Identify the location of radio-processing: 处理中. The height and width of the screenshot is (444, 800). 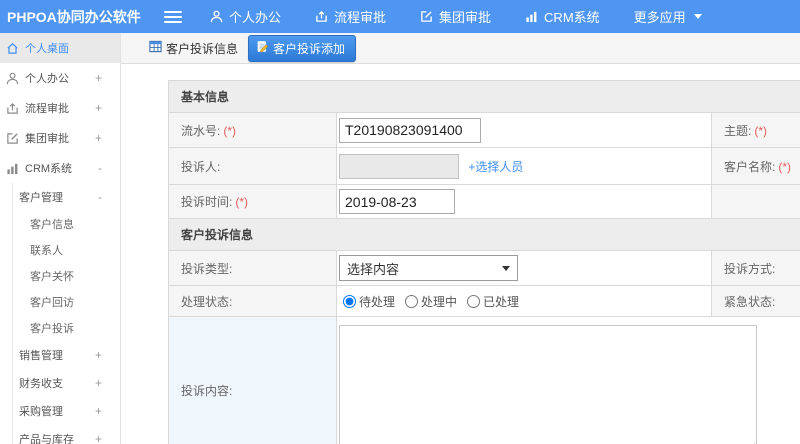
(431, 301).